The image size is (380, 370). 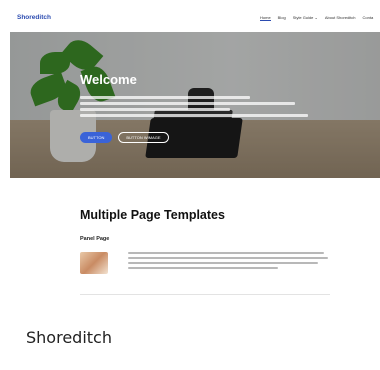 What do you see at coordinates (152, 215) in the screenshot?
I see `content-title: Multiple Page Templates` at bounding box center [152, 215].